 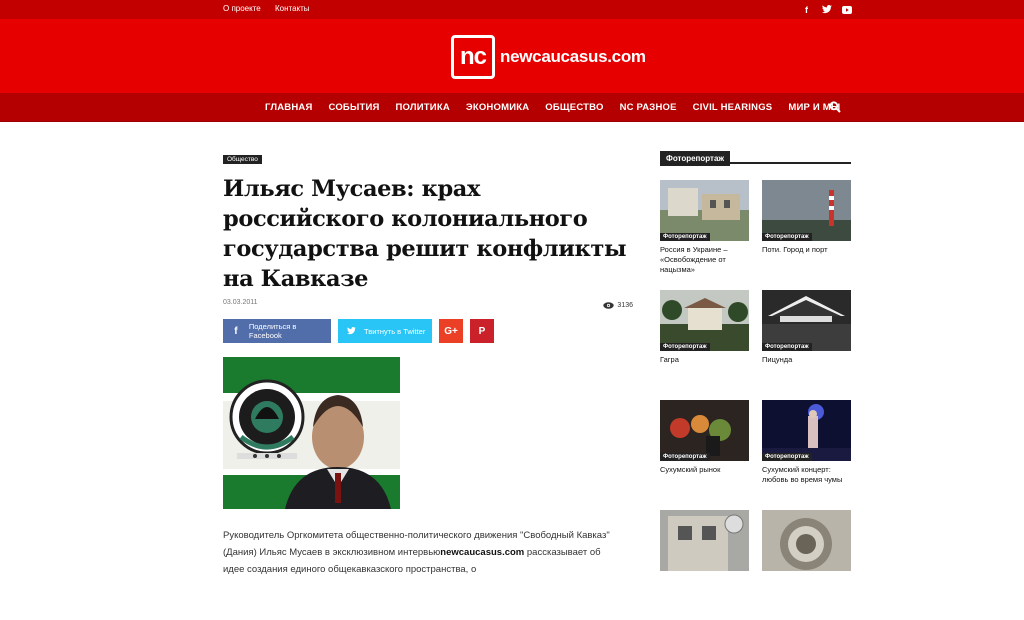 What do you see at coordinates (512, 9) in the screenshot?
I see `top-bar: О проекте Контакты f` at bounding box center [512, 9].